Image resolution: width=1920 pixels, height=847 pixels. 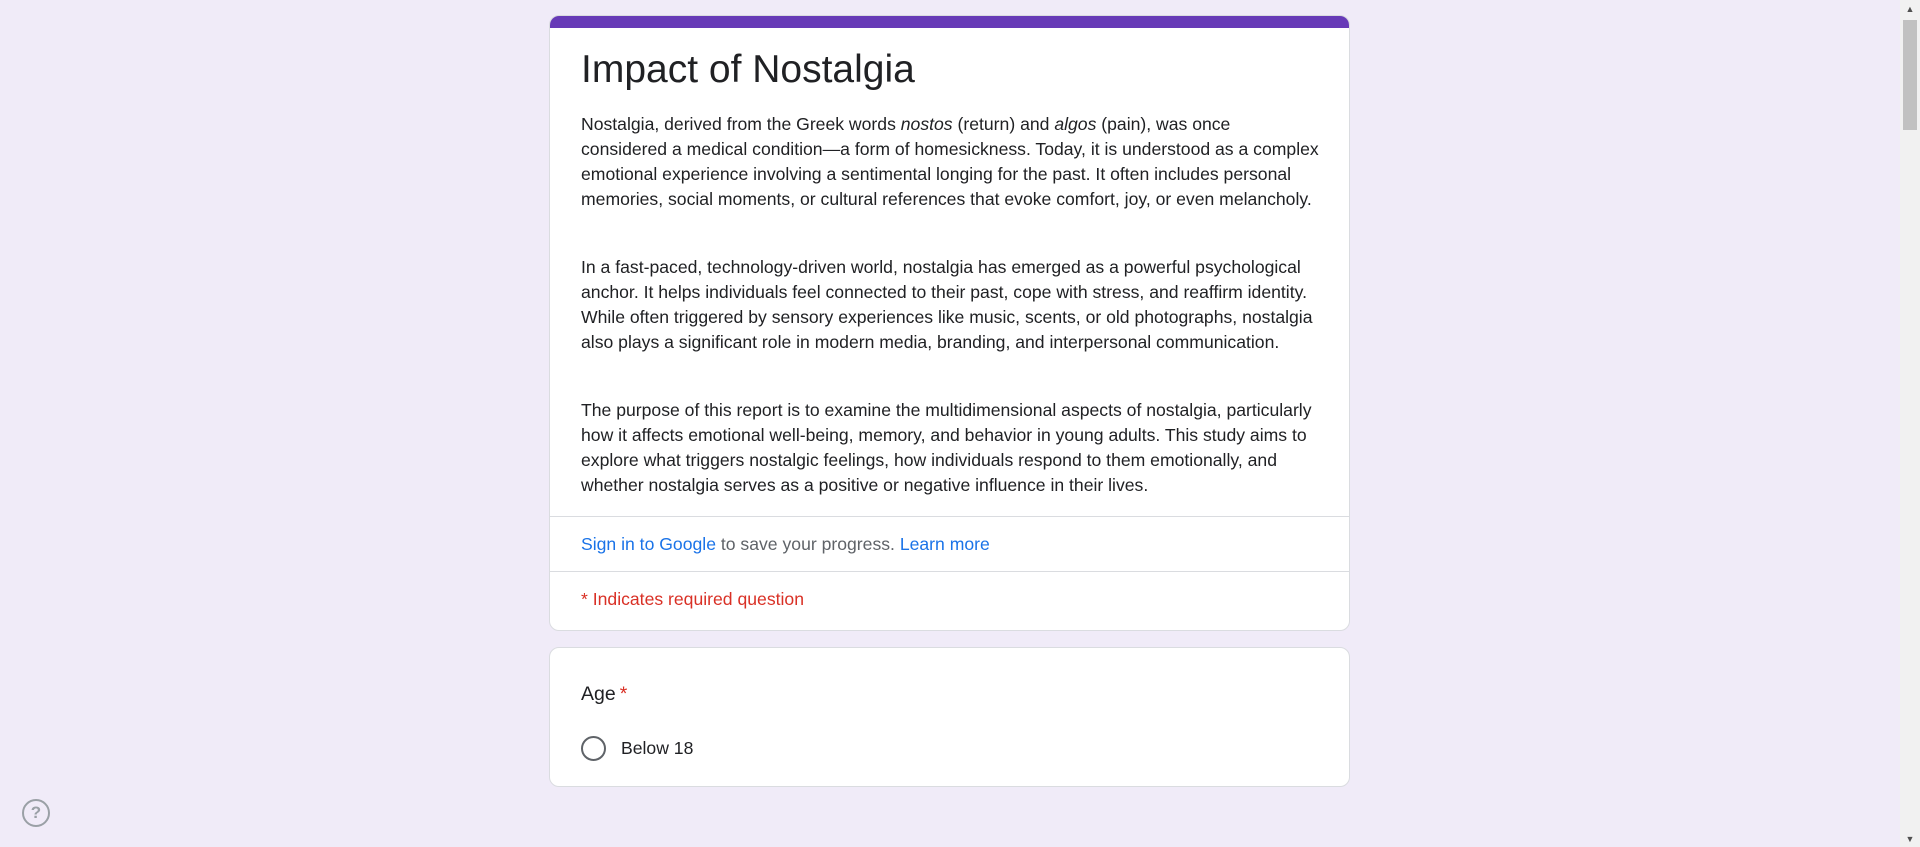 What do you see at coordinates (1075, 124) in the screenshot?
I see `description-italic-algos: algos` at bounding box center [1075, 124].